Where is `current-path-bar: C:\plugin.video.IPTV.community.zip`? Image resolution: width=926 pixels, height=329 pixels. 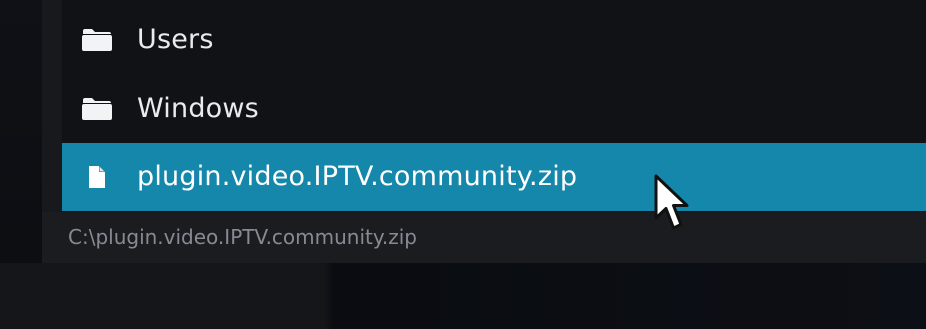
current-path-bar: C:\plugin.video.IPTV.community.zip is located at coordinates (484, 237).